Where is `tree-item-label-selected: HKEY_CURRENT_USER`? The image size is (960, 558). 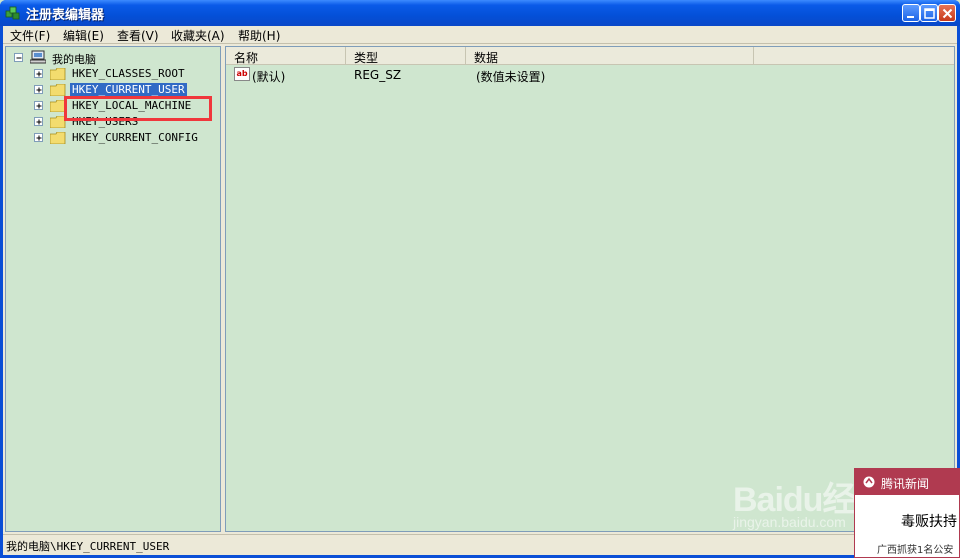
tree-item-label-selected: HKEY_CURRENT_USER is located at coordinates (128, 89).